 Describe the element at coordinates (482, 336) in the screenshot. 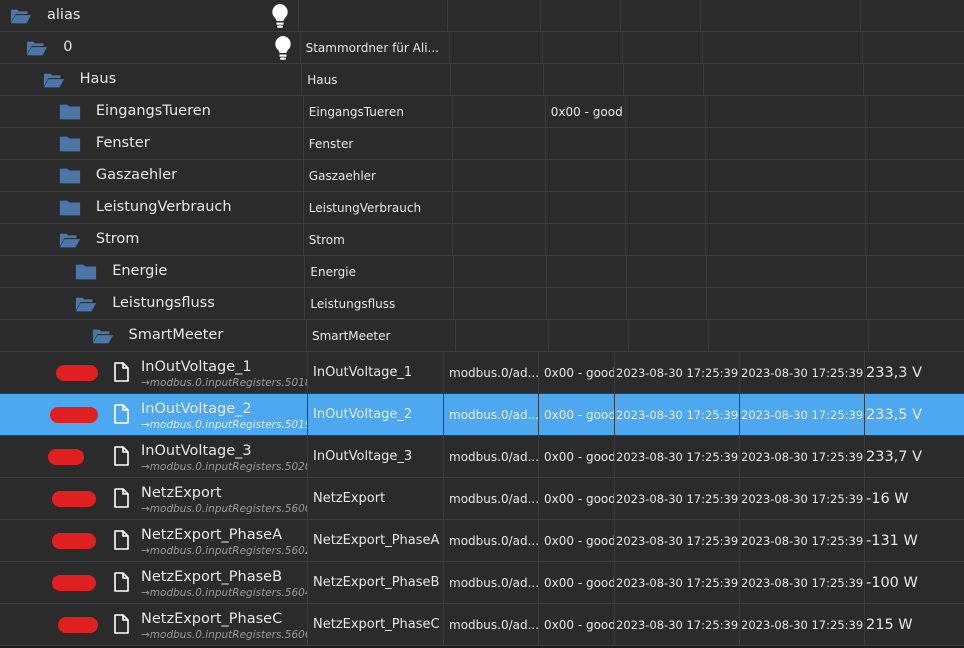

I see `tree-folder-row: SmartMeeter SmartMeeter` at that location.